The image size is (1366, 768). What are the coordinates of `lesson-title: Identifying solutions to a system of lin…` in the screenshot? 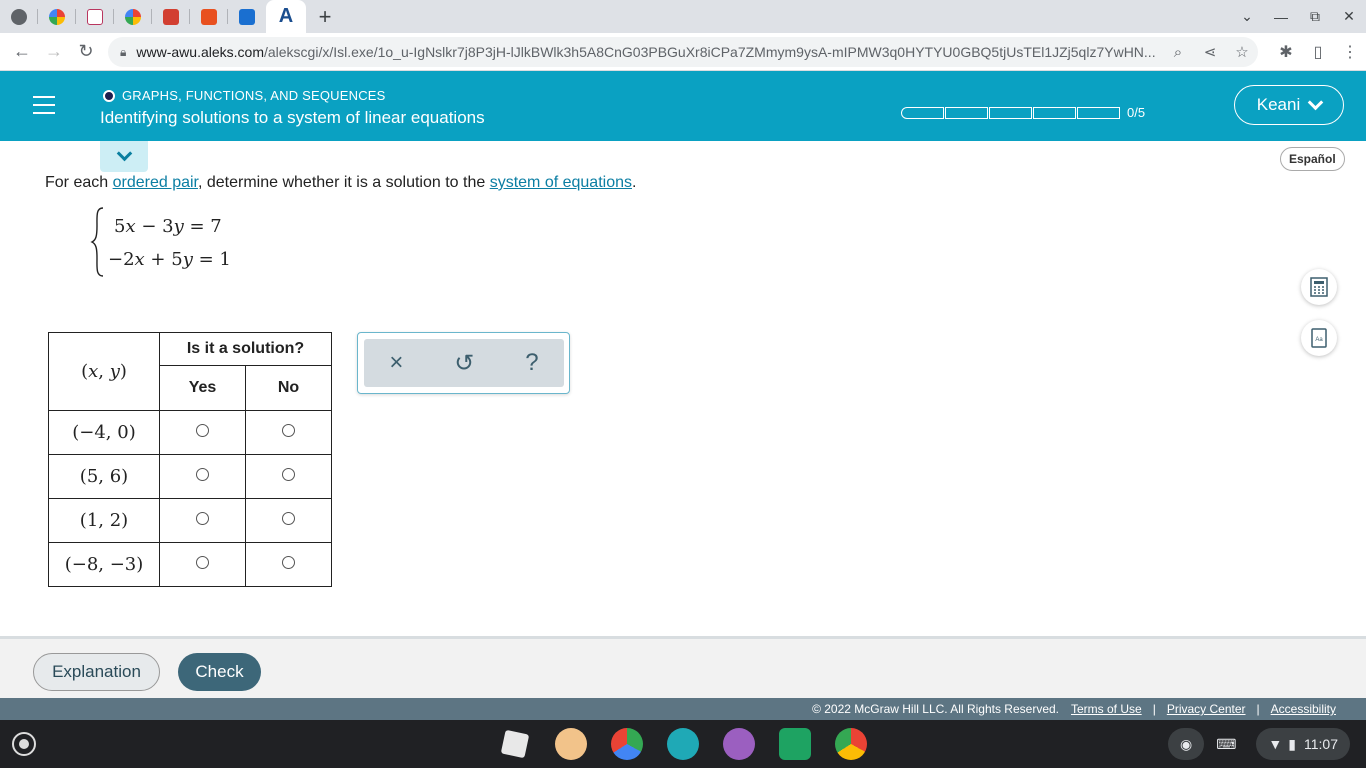 It's located at (292, 117).